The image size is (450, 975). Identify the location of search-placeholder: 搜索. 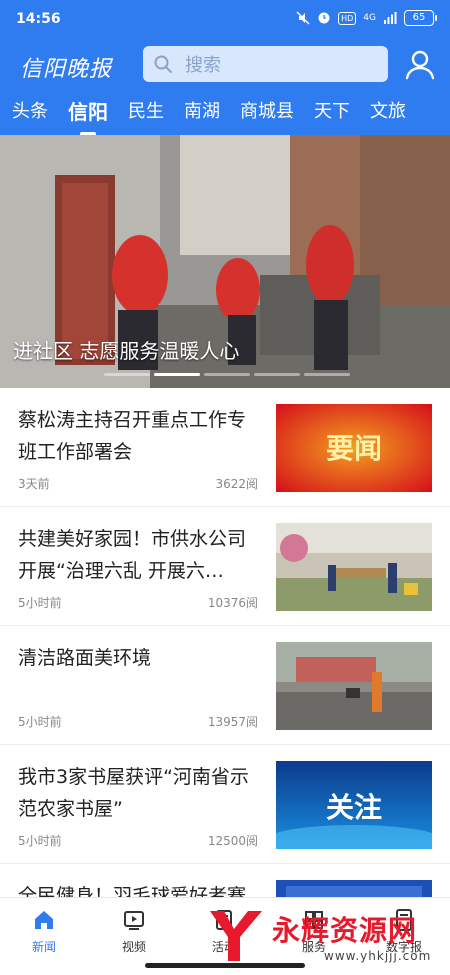
(203, 65).